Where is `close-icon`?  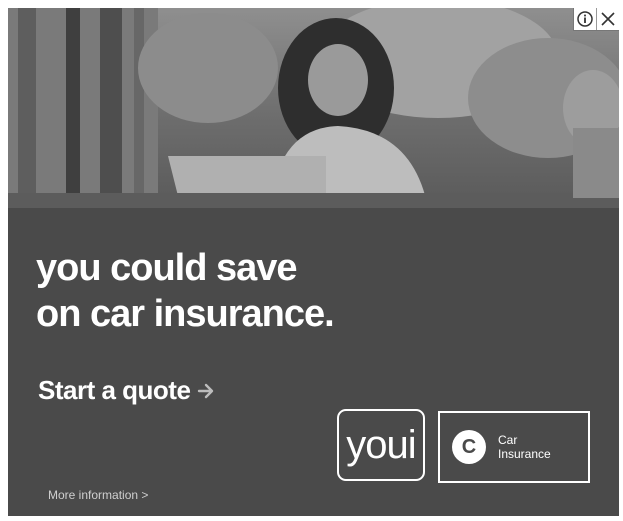
close-icon is located at coordinates (607, 19).